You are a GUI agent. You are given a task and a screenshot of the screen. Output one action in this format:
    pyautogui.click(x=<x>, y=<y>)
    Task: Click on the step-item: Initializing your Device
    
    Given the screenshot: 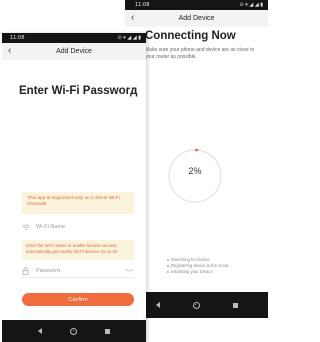 What is the action you would take?
    pyautogui.click(x=197, y=272)
    